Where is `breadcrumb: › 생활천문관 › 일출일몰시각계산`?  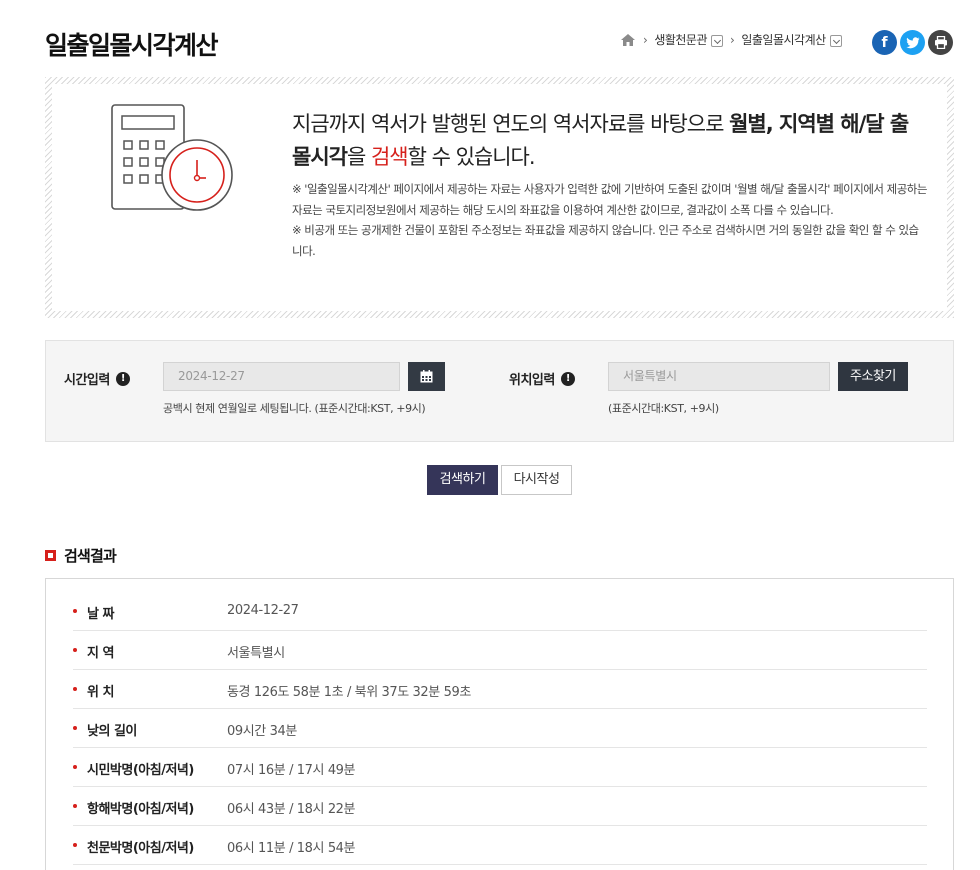 breadcrumb: › 생활천문관 › 일출일몰시각계산 is located at coordinates (731, 39).